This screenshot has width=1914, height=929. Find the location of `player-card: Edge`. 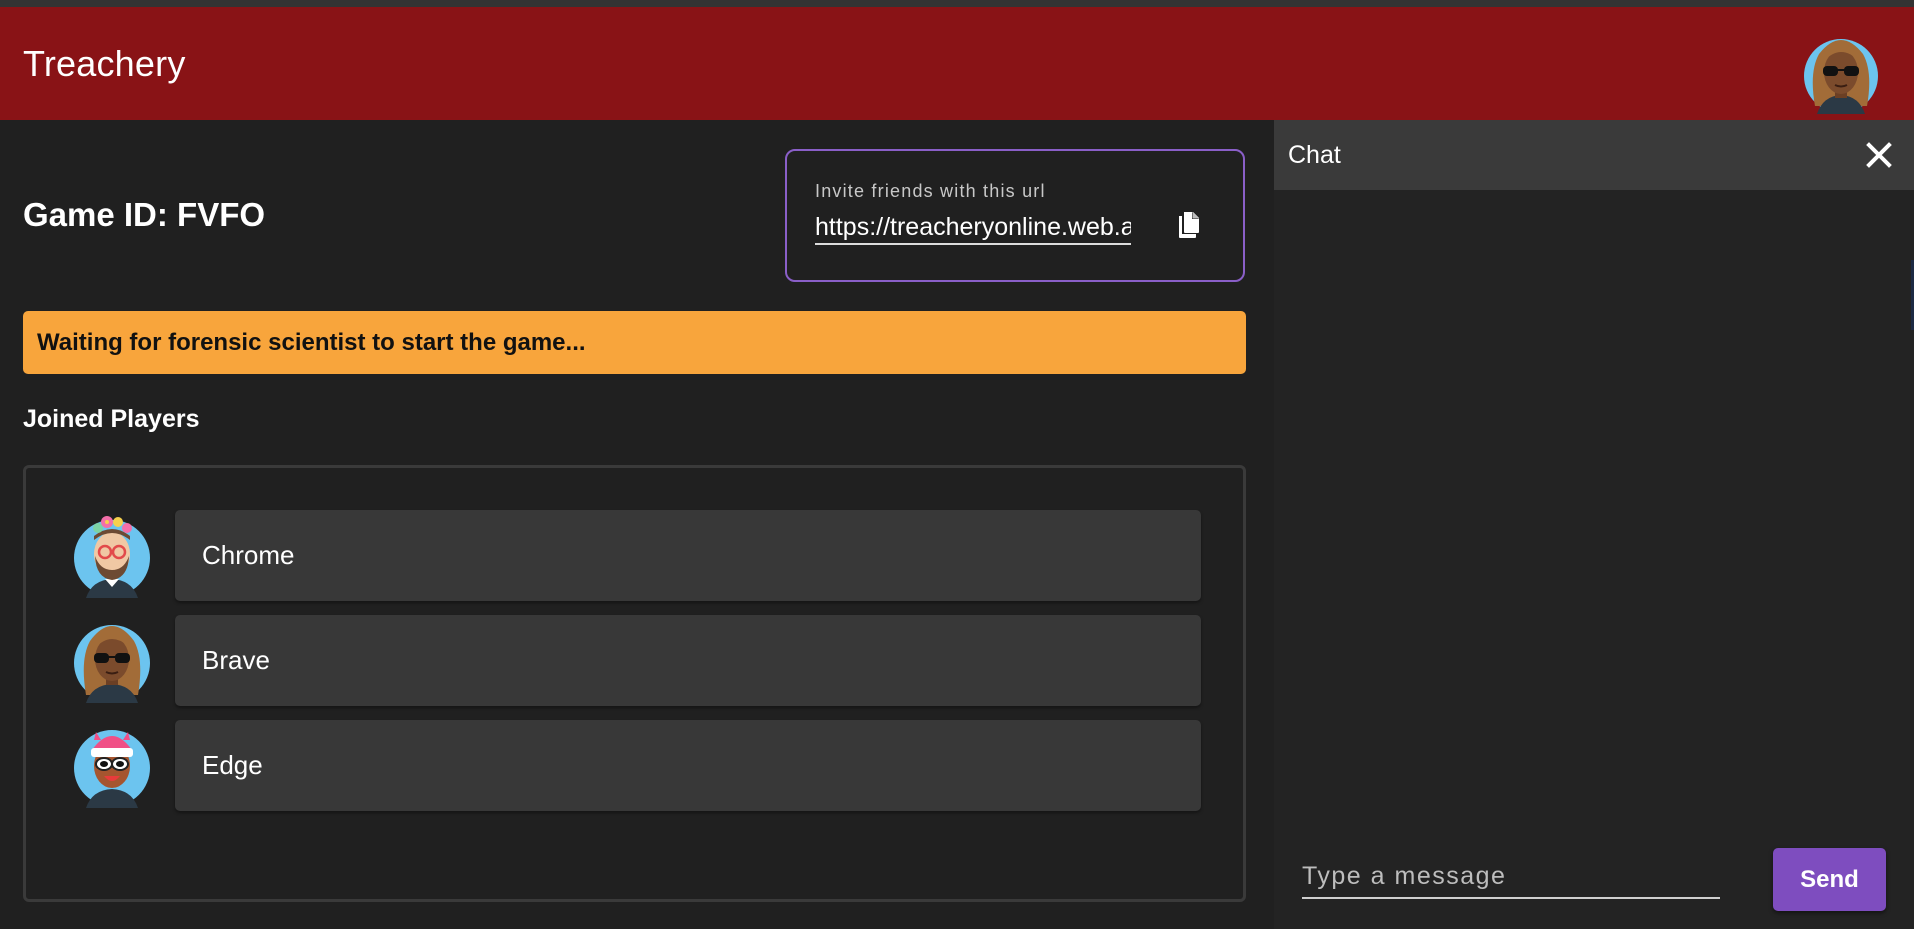

player-card: Edge is located at coordinates (688, 765).